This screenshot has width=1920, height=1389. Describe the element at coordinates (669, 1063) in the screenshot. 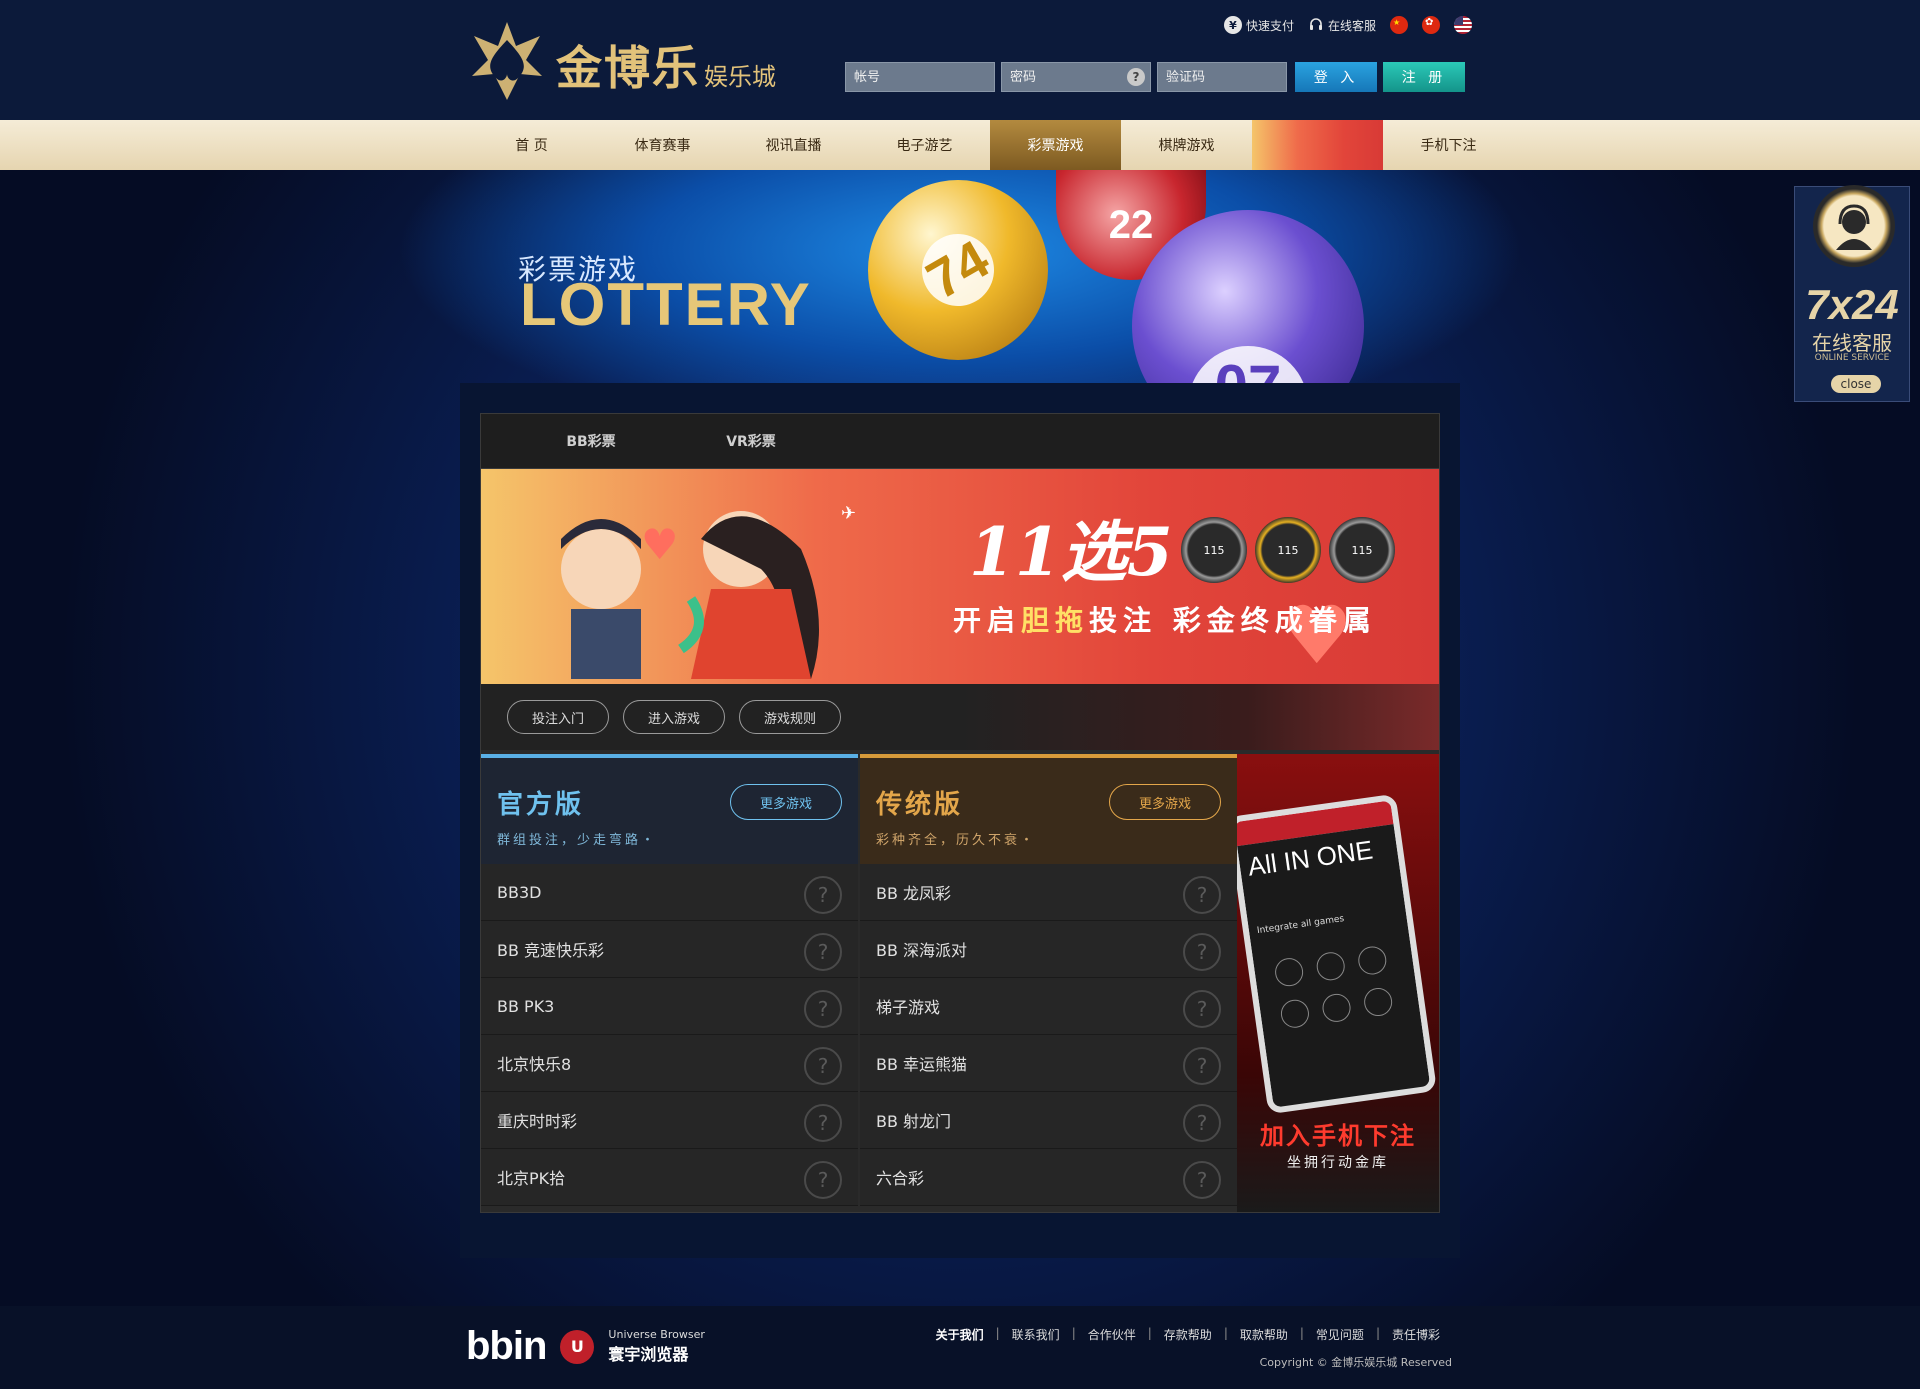

I see `game-row: 北京快乐8?` at that location.